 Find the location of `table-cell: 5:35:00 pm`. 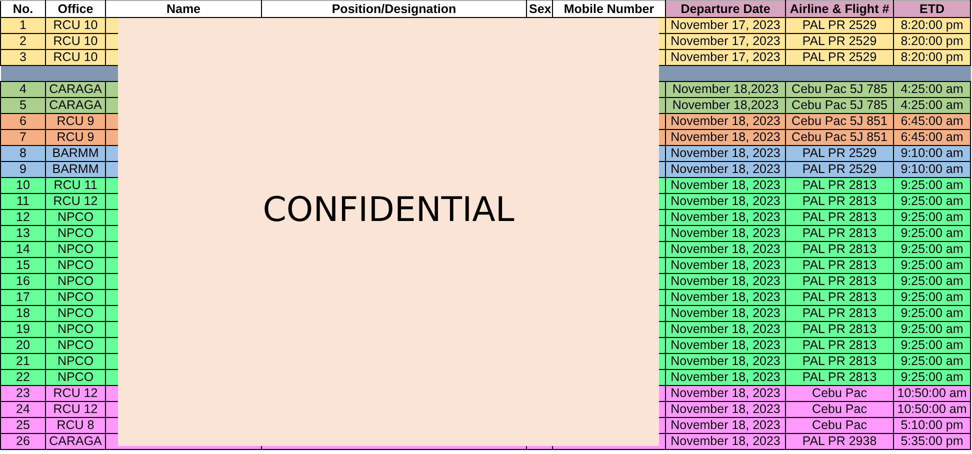

table-cell: 5:35:00 pm is located at coordinates (932, 442).